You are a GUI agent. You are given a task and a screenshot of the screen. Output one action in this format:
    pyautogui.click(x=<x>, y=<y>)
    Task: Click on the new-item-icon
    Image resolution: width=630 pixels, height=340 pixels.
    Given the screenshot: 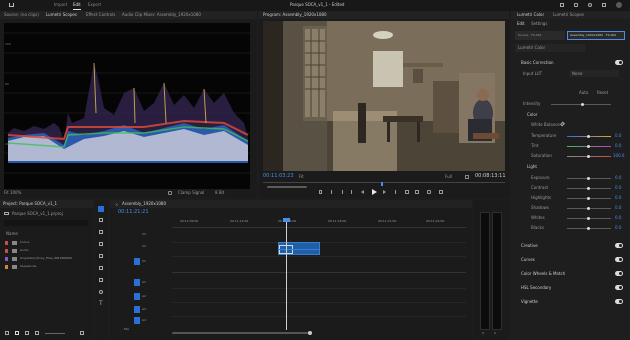 What is the action you would take?
    pyautogui.click(x=82, y=333)
    